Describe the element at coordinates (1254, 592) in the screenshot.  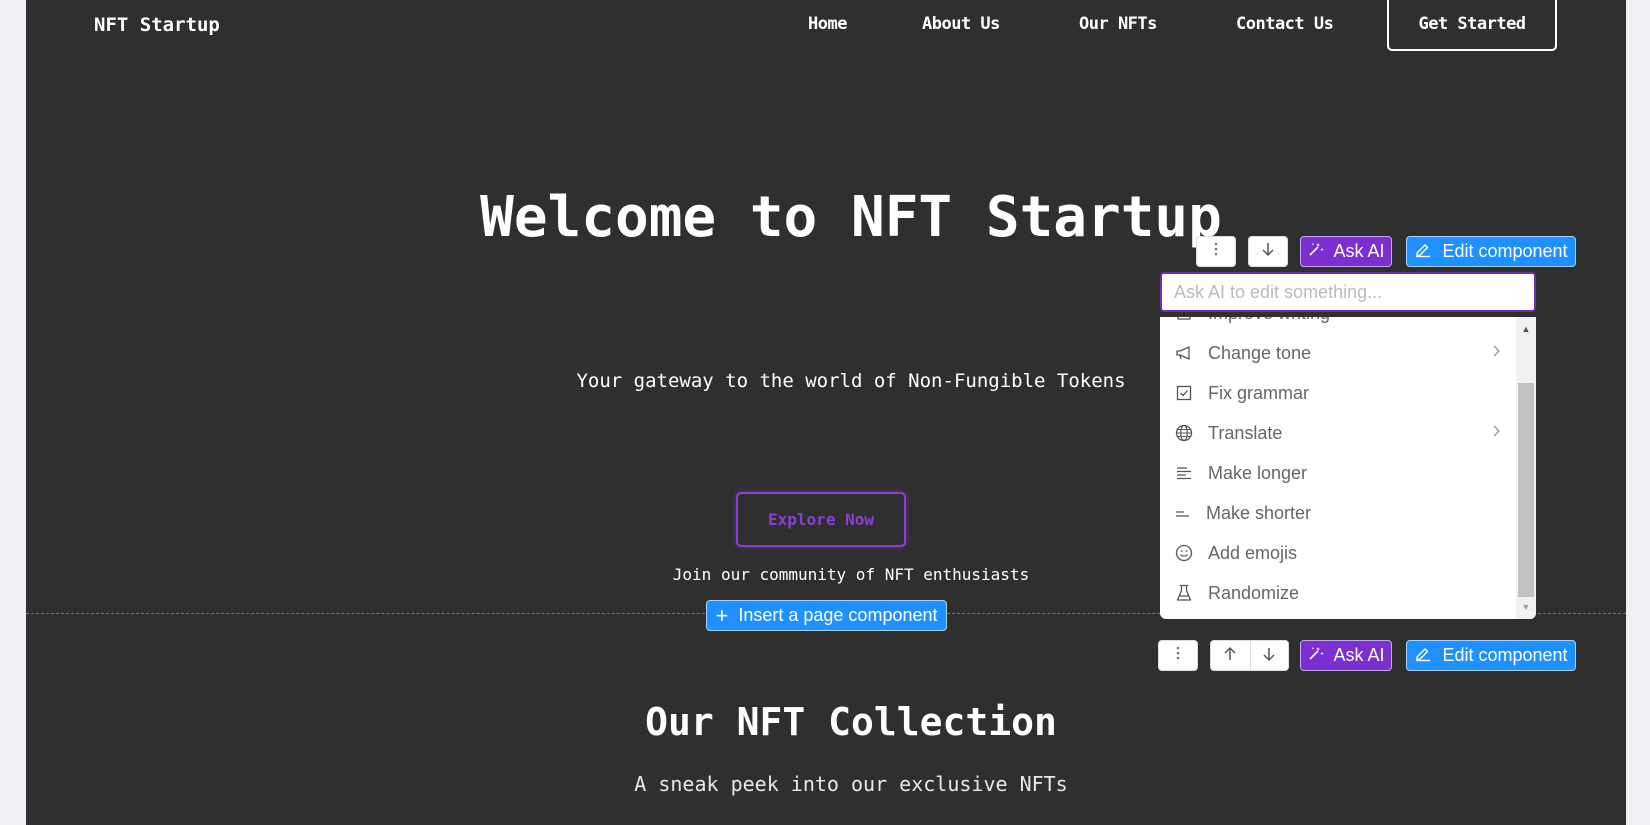
I see `menu-item-label: Randomize` at that location.